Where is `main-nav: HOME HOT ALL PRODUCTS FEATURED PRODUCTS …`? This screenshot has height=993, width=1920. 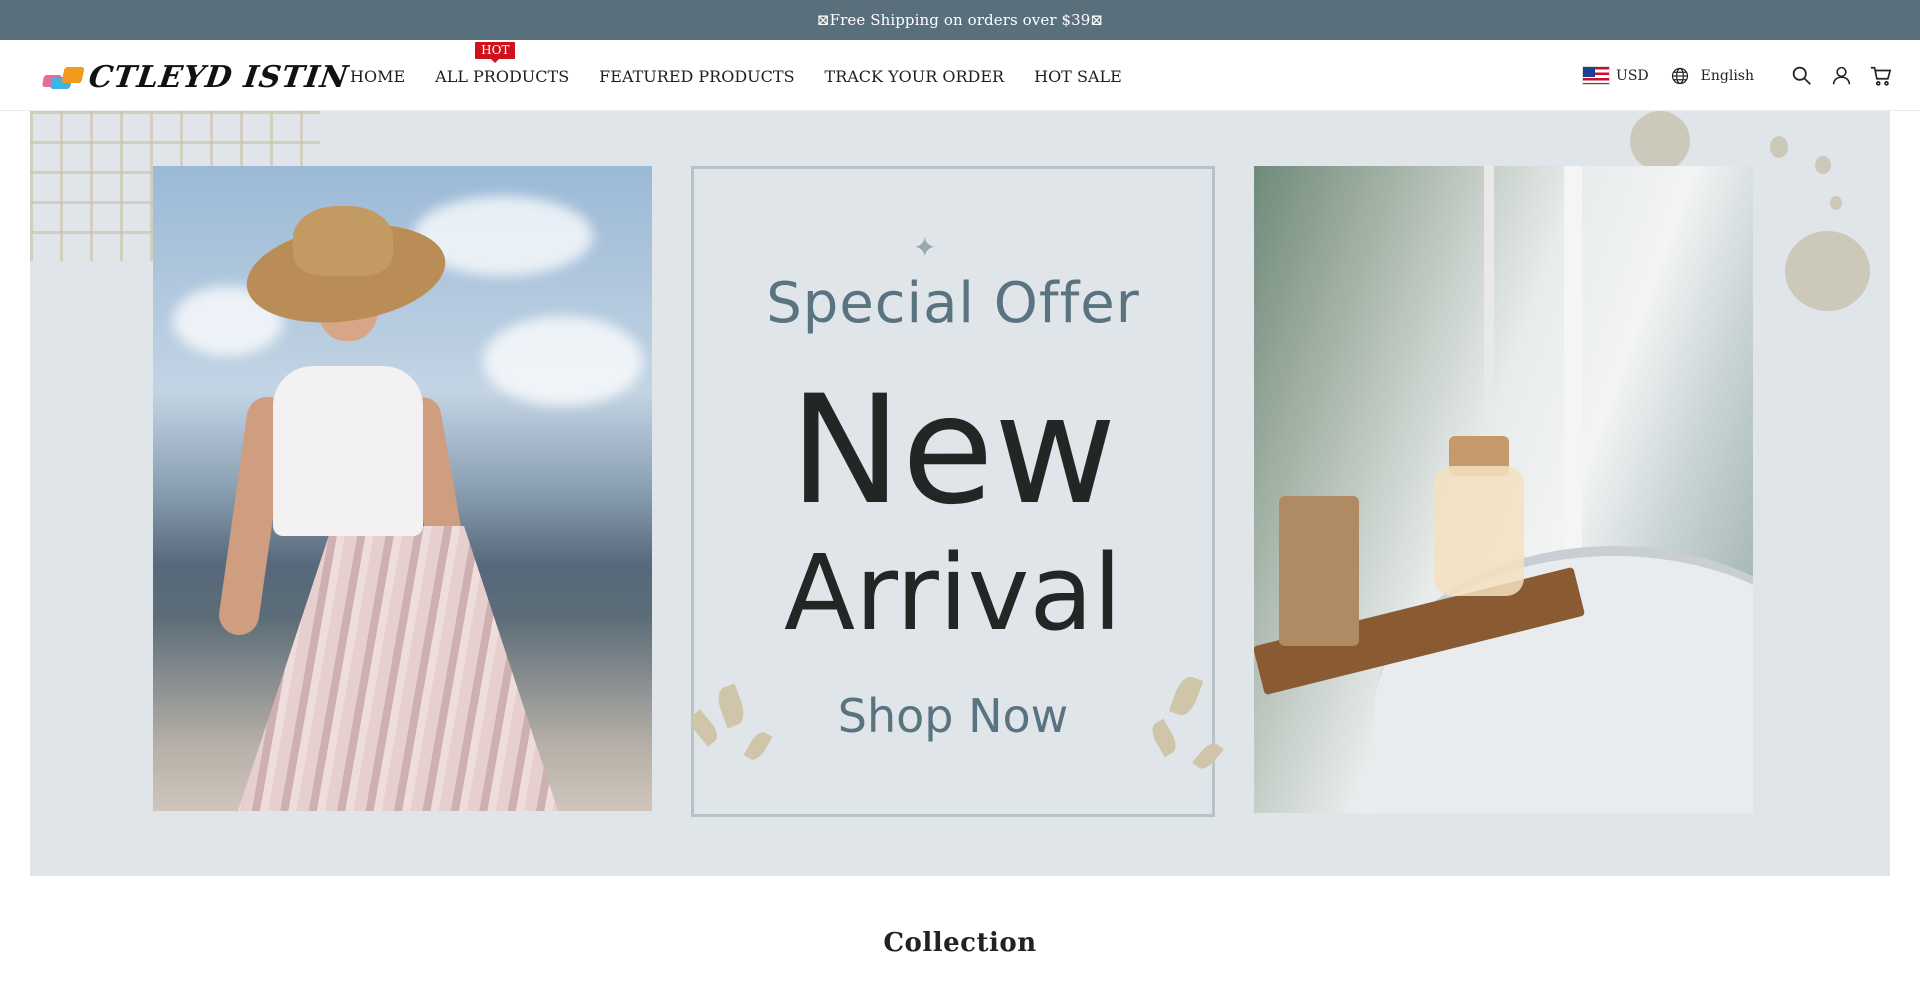 main-nav: HOME HOT ALL PRODUCTS FEATURED PRODUCTS … is located at coordinates (751, 75).